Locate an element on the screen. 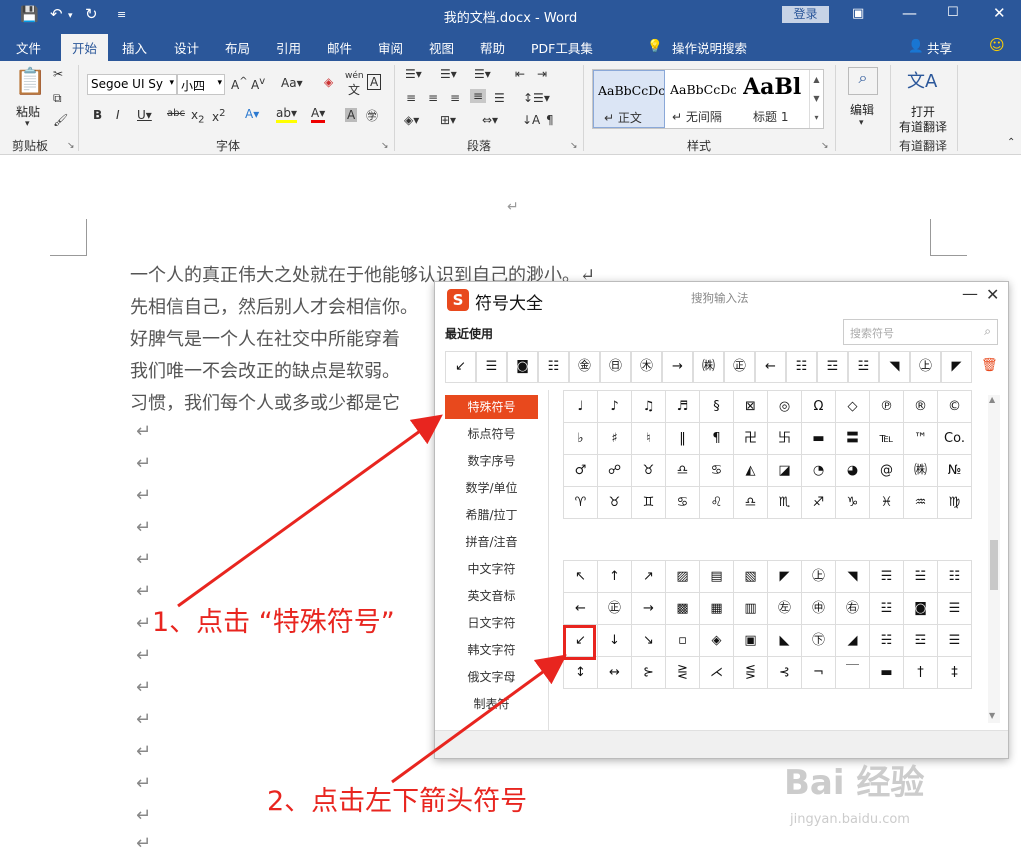 This screenshot has width=1021, height=855. symbol-cell: © is located at coordinates (954, 406).